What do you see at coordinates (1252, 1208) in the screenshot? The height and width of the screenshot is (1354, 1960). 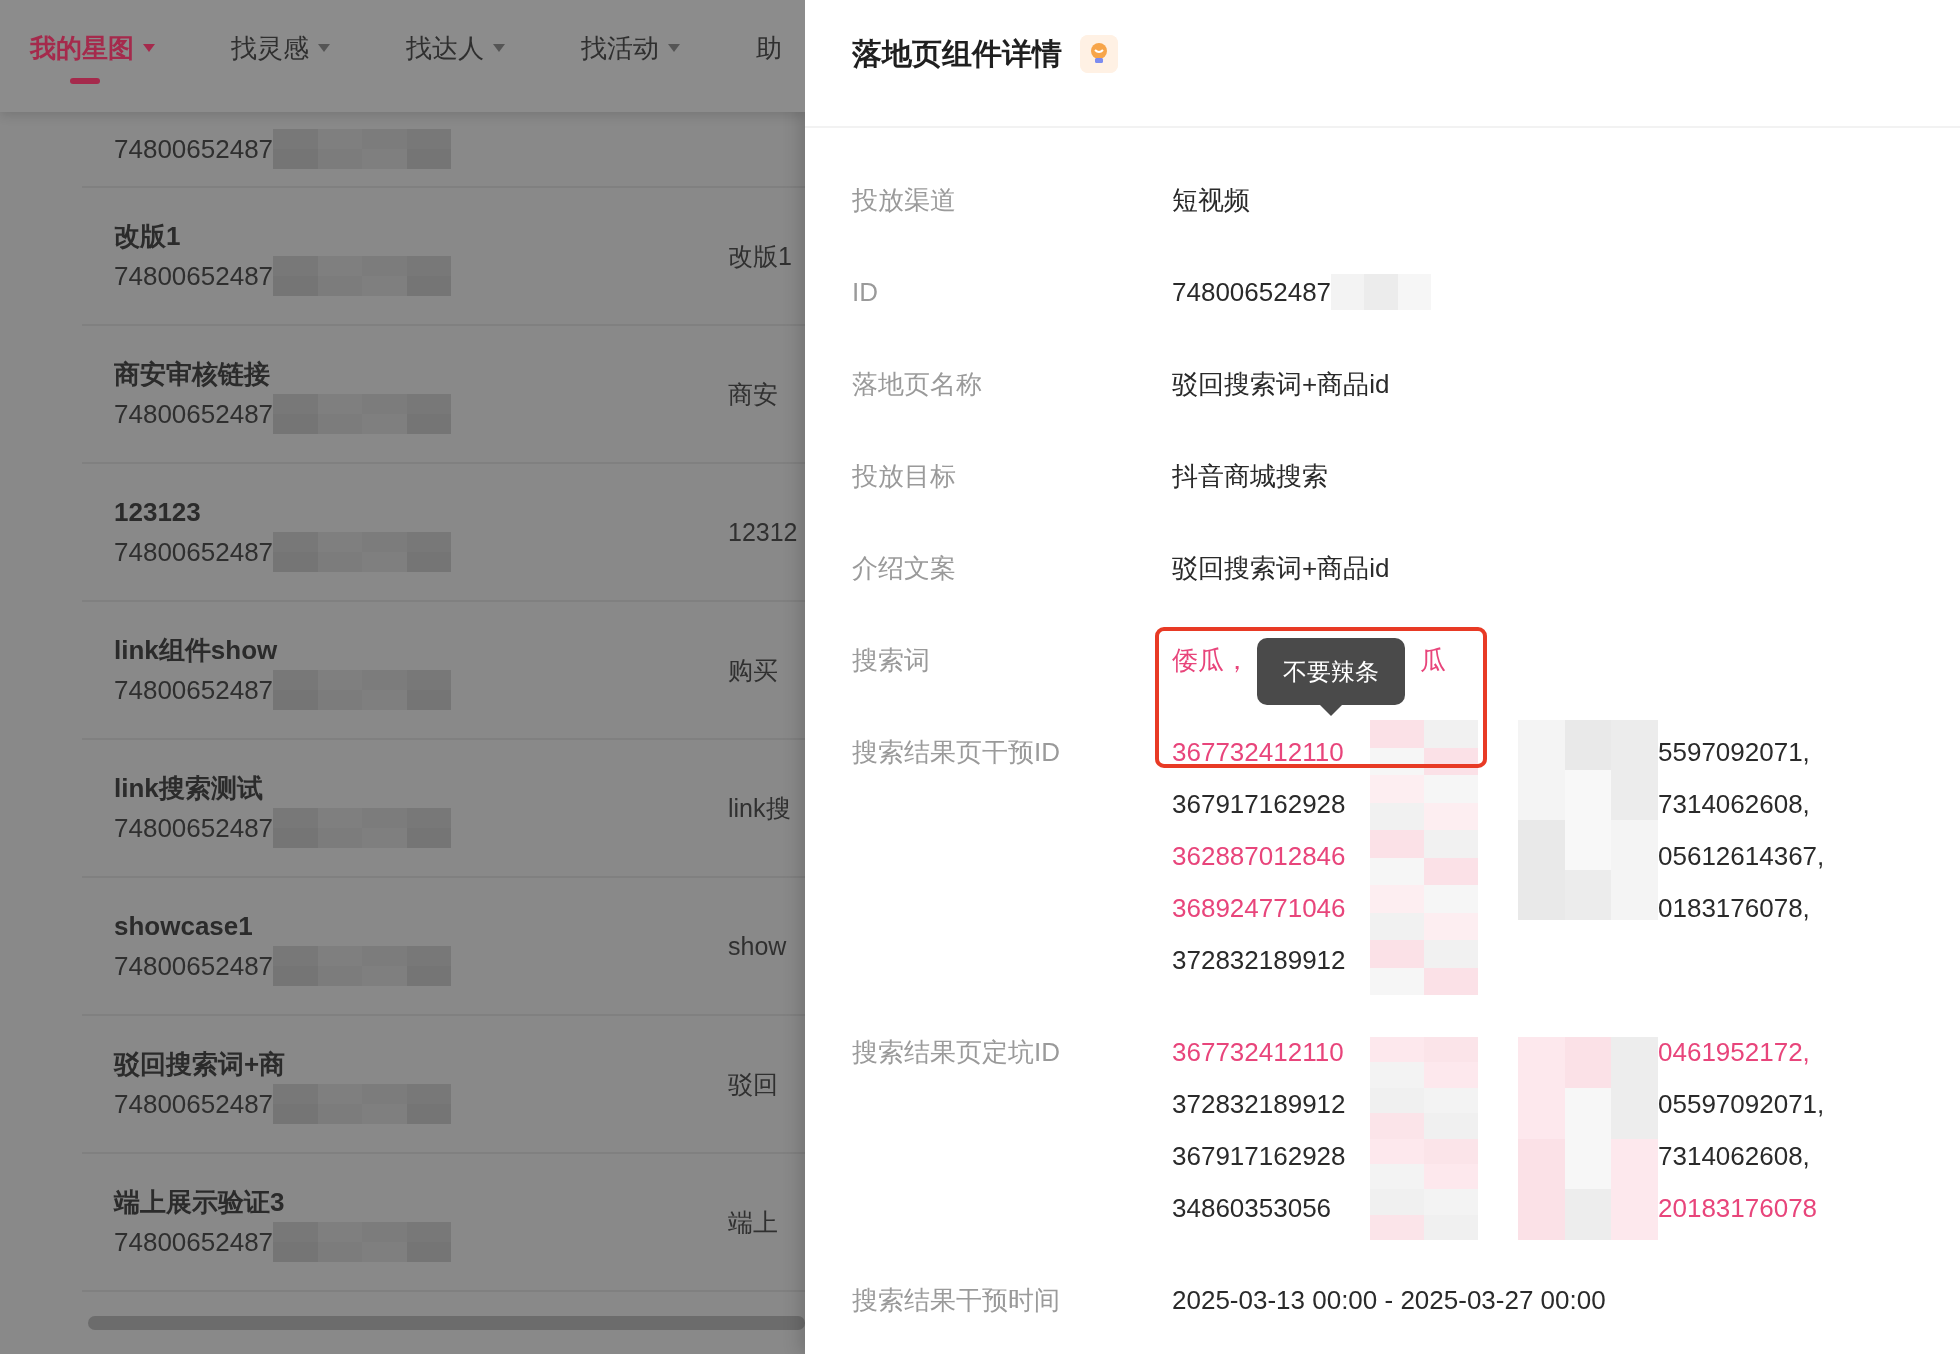 I see `id-value: 34860353056` at bounding box center [1252, 1208].